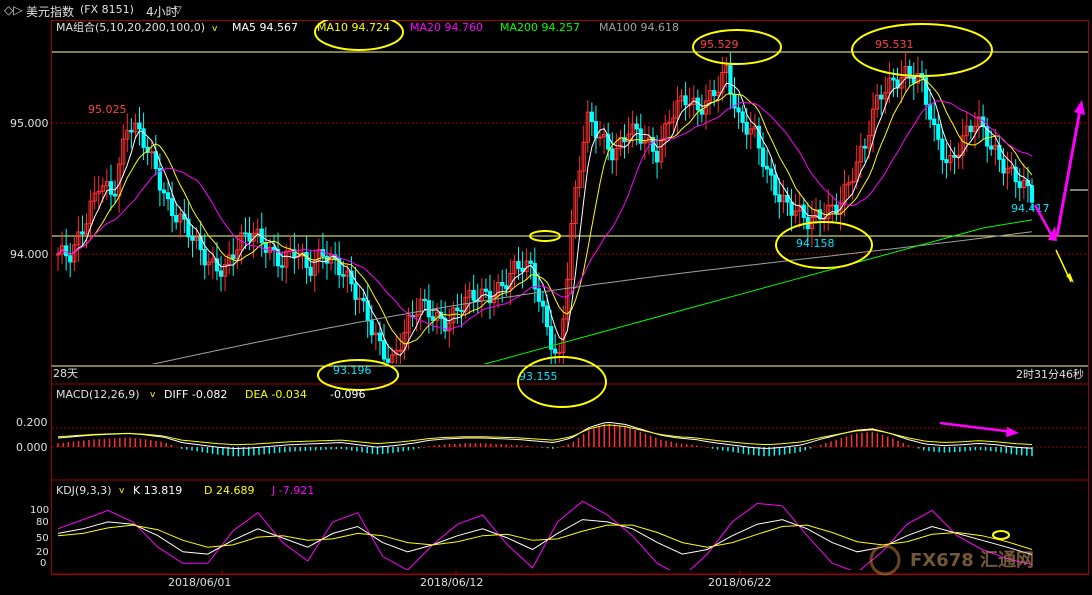  I want to click on instrument-title: 美元指数, so click(50, 12).